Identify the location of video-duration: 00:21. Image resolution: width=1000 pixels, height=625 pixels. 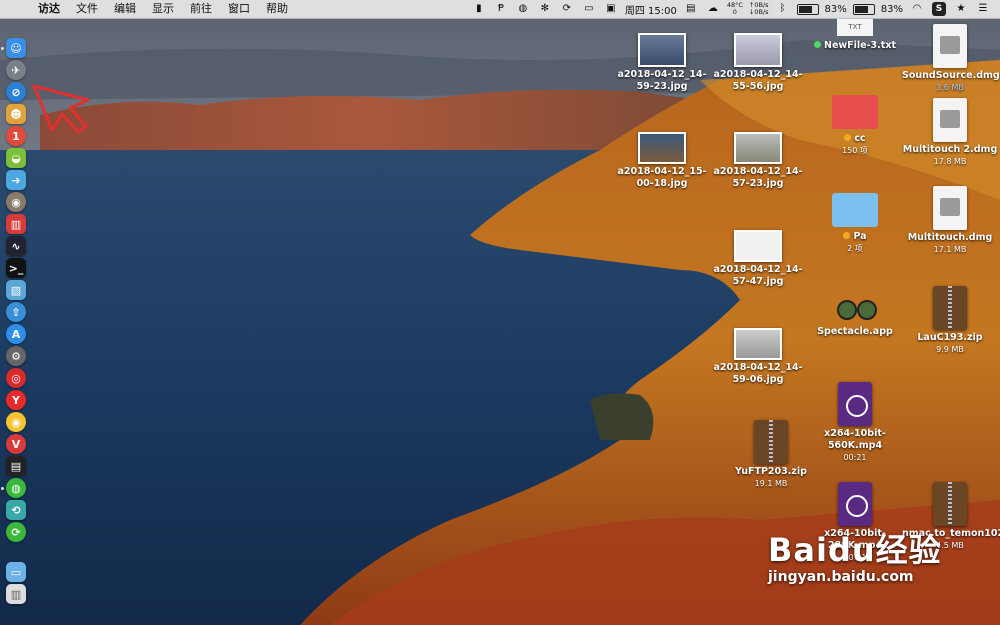
(855, 457).